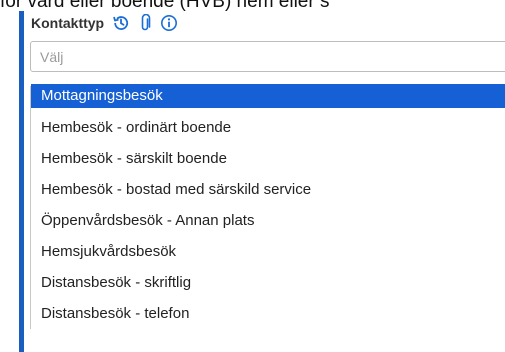 The height and width of the screenshot is (352, 505). What do you see at coordinates (268, 220) in the screenshot?
I see `option-oppenvardsbesok-annan-plats: Öppenvårdsbesök - Annan plats` at bounding box center [268, 220].